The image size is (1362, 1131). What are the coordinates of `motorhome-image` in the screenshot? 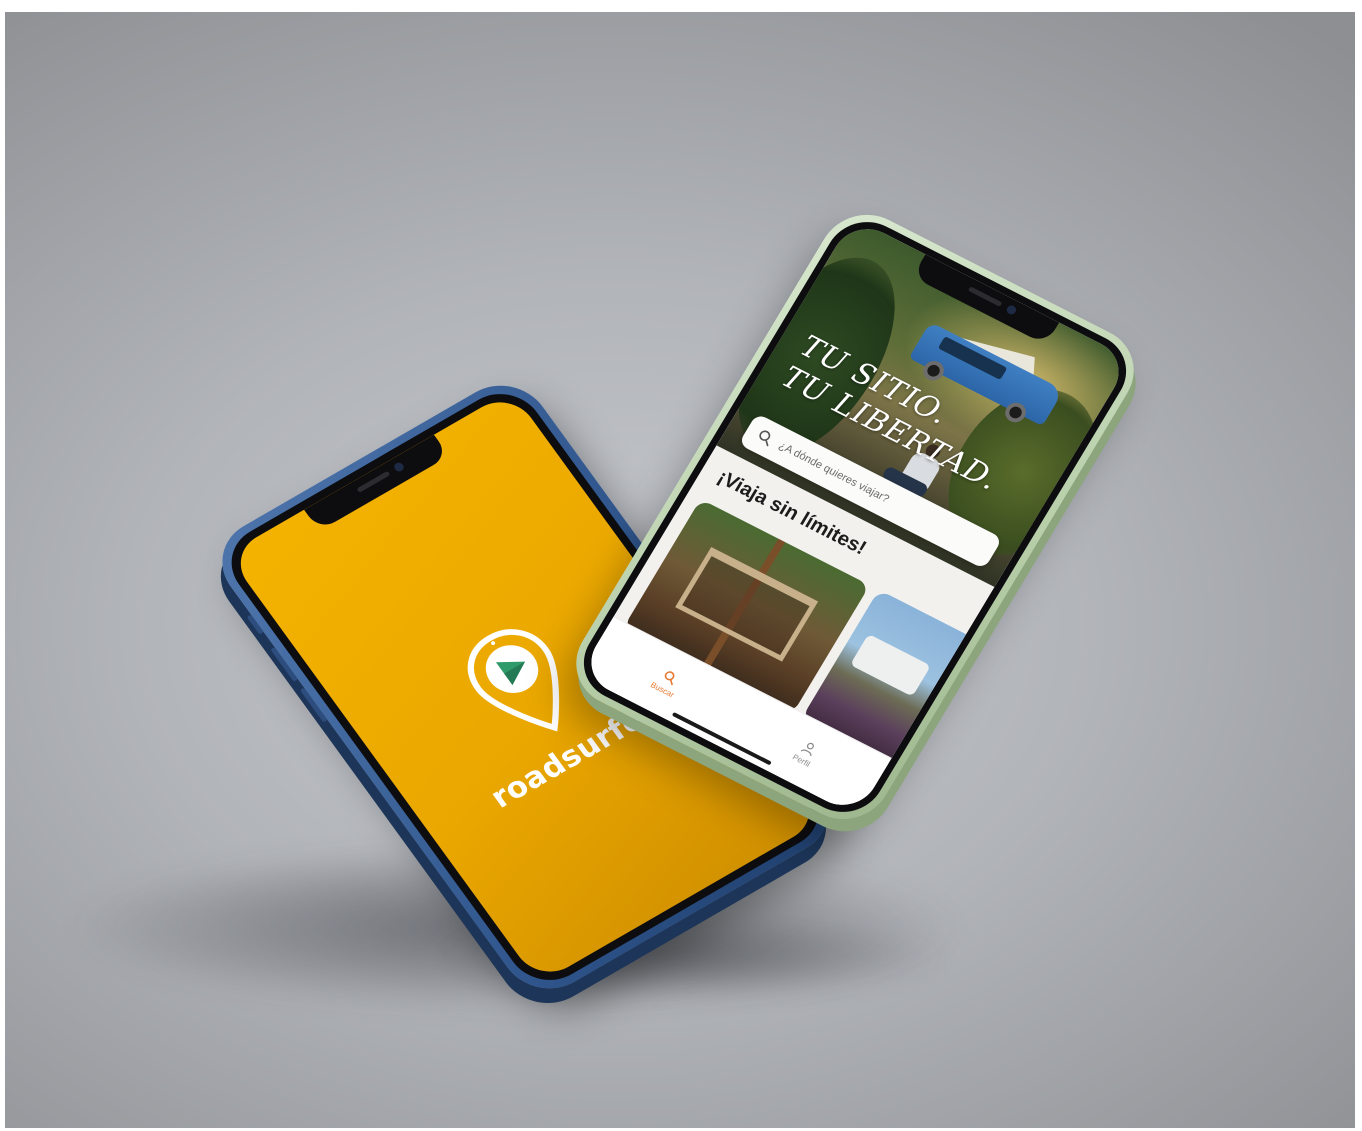 It's located at (890, 665).